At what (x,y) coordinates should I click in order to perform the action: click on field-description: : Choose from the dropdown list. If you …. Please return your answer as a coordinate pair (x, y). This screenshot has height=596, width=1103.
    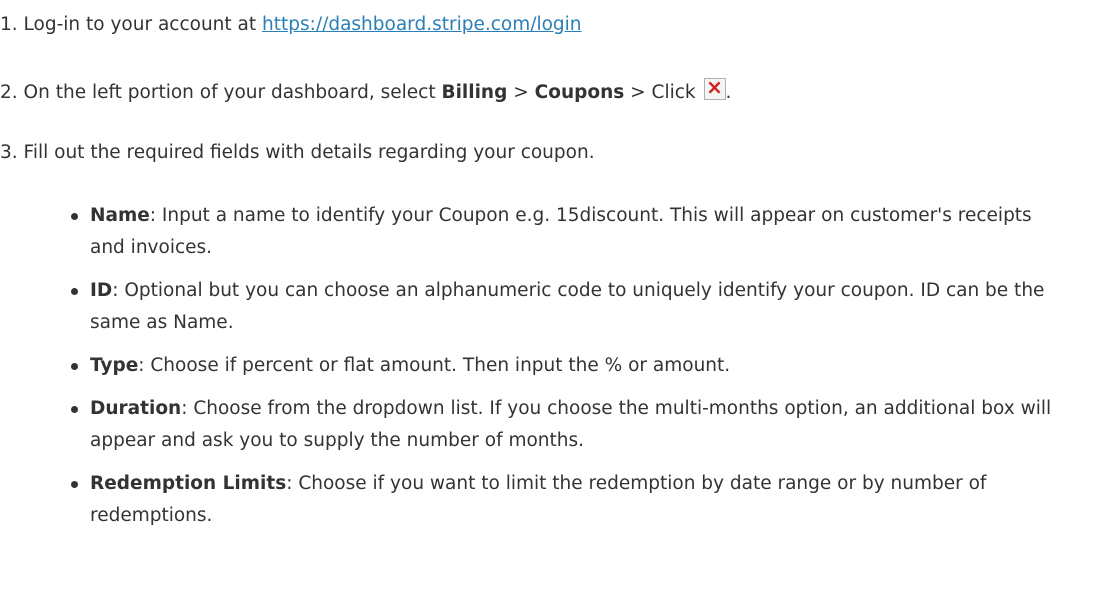
    Looking at the image, I should click on (571, 424).